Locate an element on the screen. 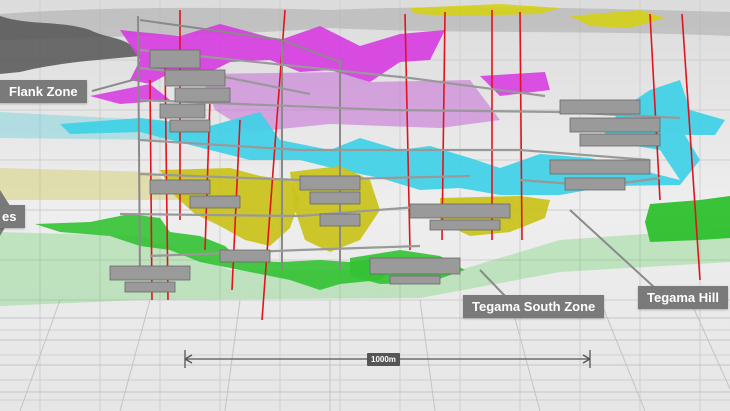  tegama-hill-label: Tegama Hill is located at coordinates (683, 297).